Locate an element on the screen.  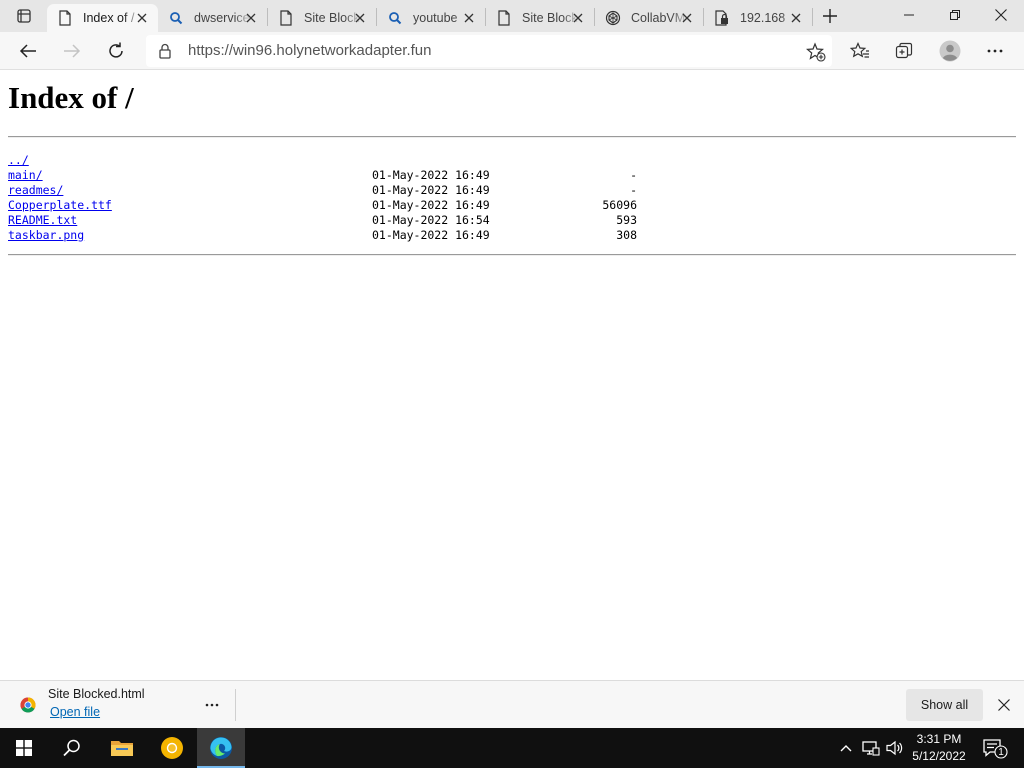
list-item: README.txt 01-May-2022 16:54 593 is located at coordinates (328, 220).